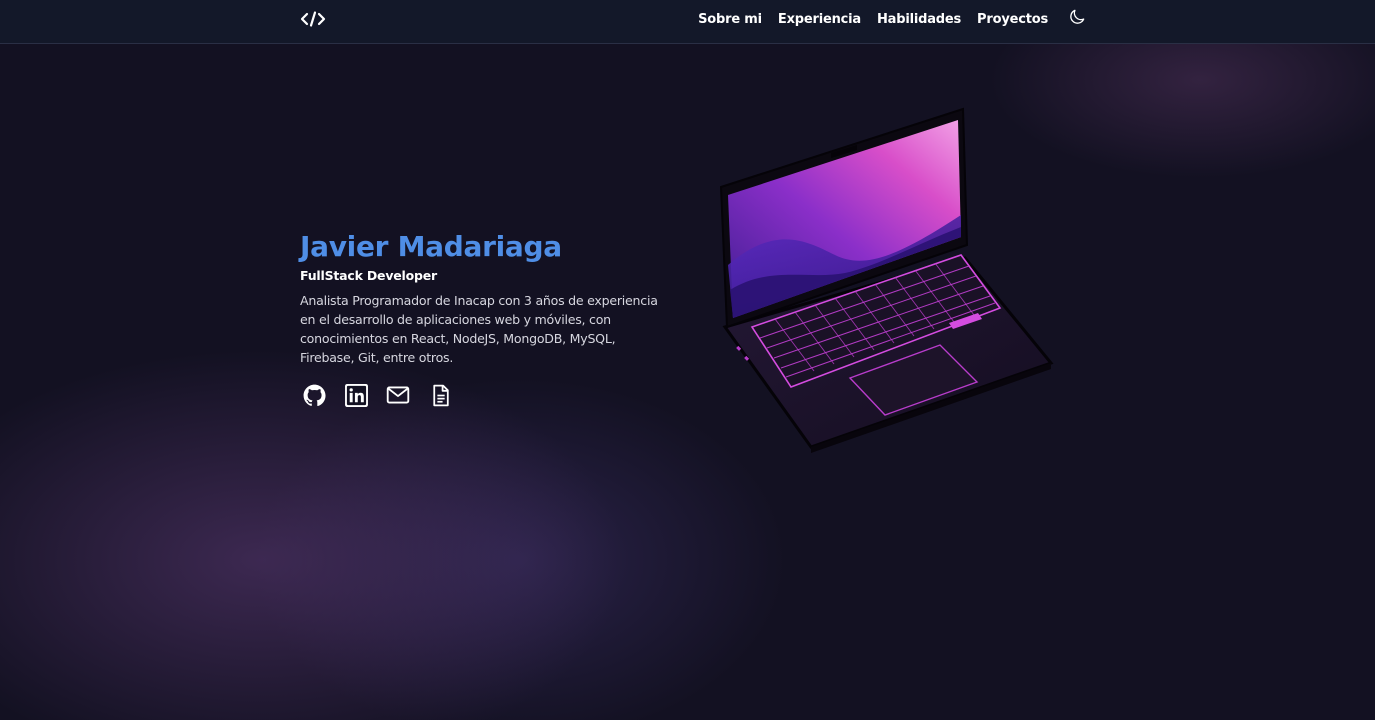 The image size is (1375, 720). What do you see at coordinates (398, 395) in the screenshot?
I see `mail-icon` at bounding box center [398, 395].